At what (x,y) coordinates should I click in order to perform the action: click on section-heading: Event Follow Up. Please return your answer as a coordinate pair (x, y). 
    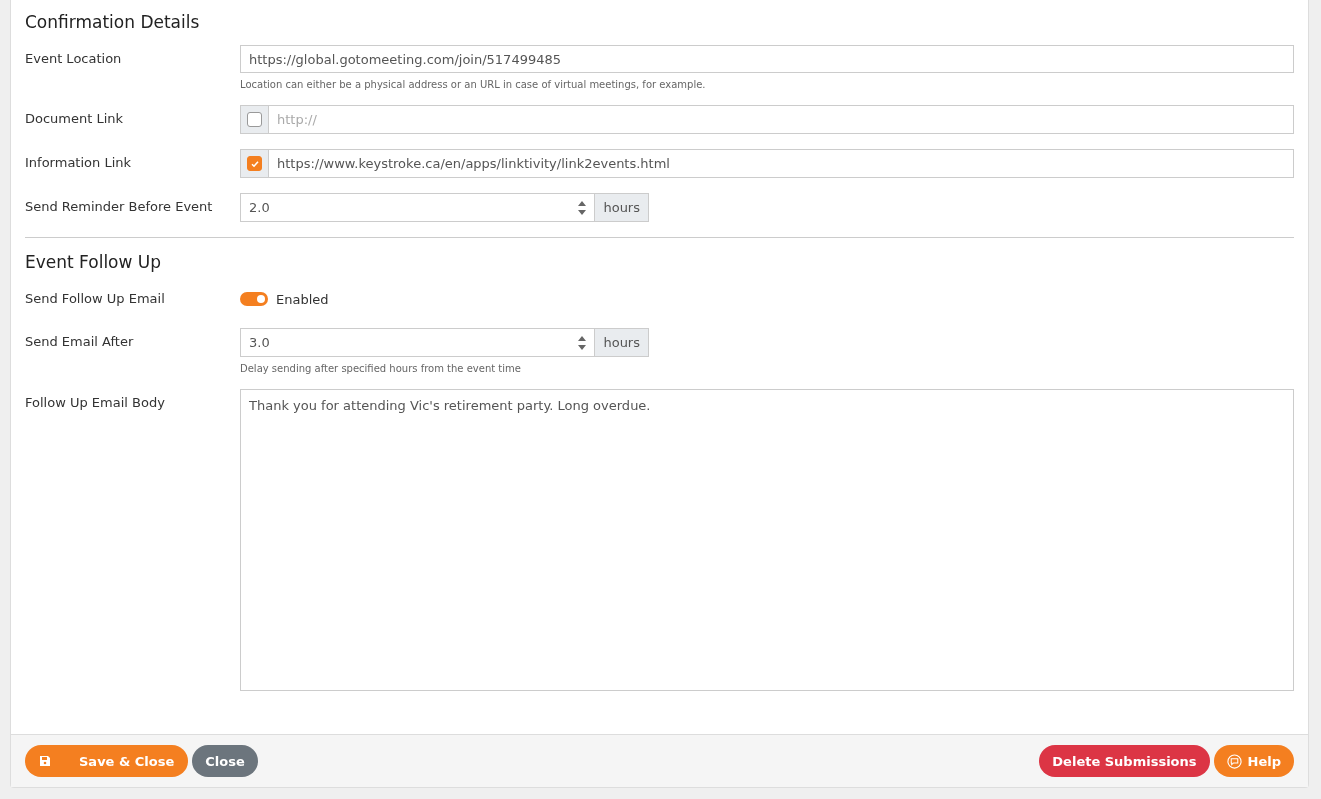
    Looking at the image, I should click on (94, 262).